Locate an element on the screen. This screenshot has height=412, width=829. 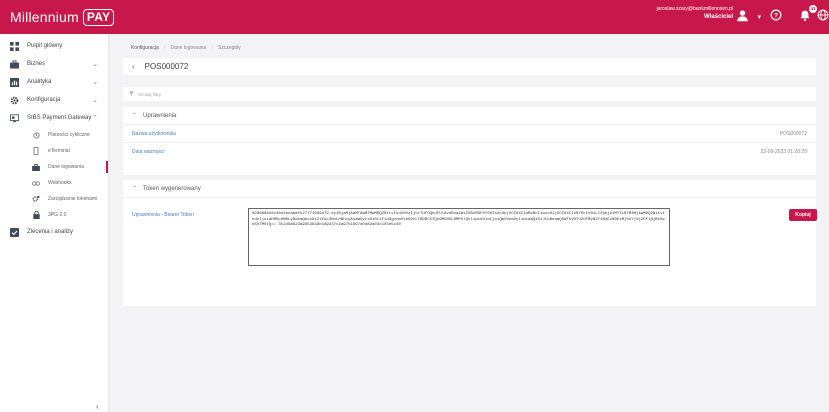
chevron-down-icon: ▾ is located at coordinates (759, 17).